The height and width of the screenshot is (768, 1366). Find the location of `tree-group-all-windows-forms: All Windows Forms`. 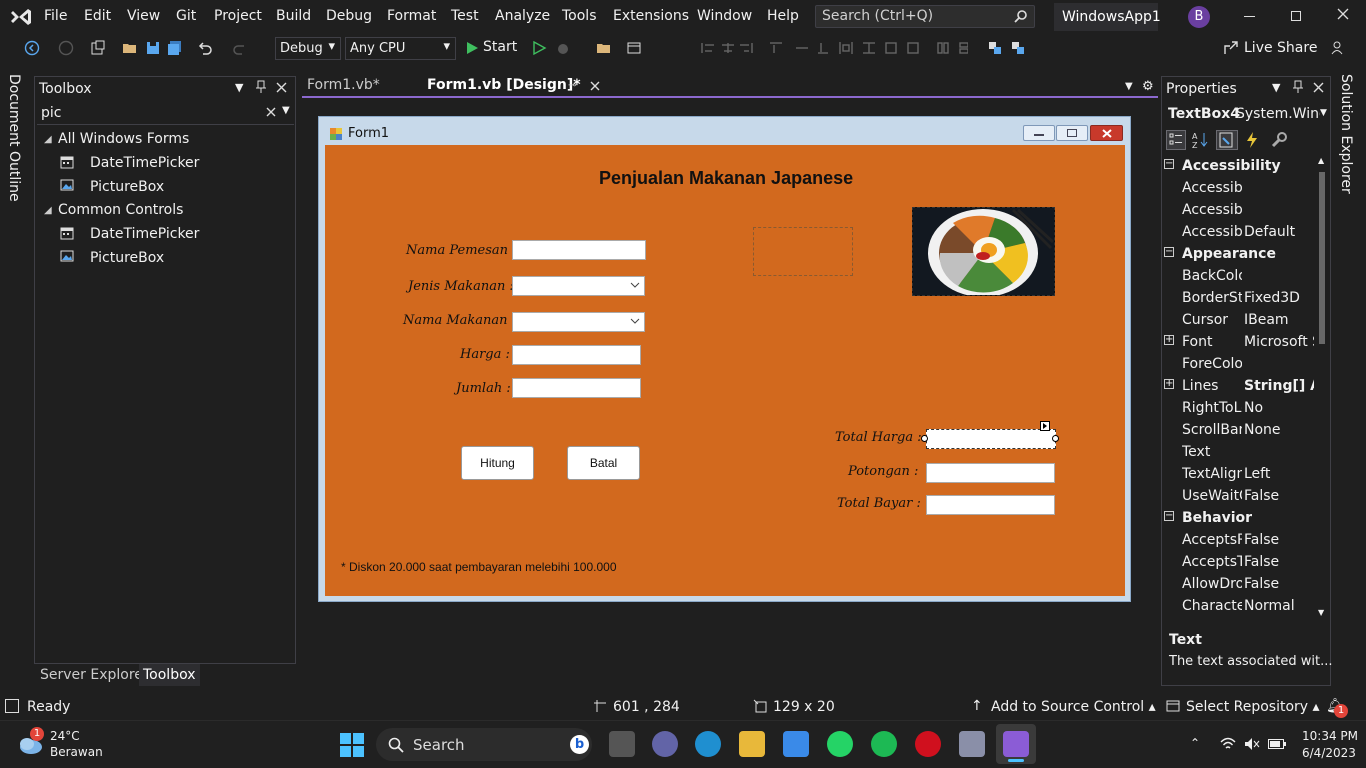

tree-group-all-windows-forms: All Windows Forms is located at coordinates (123, 139).